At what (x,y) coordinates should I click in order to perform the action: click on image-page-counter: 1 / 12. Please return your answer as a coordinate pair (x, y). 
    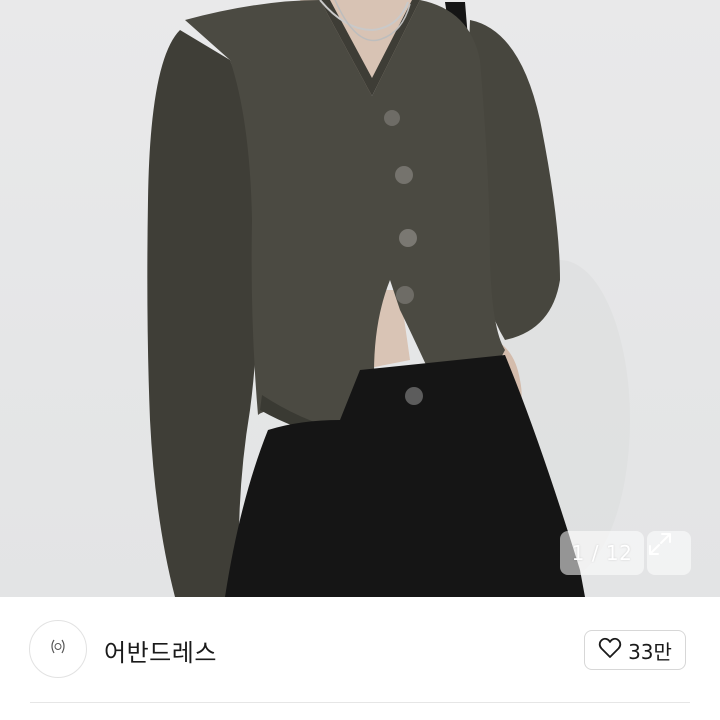
    Looking at the image, I should click on (602, 553).